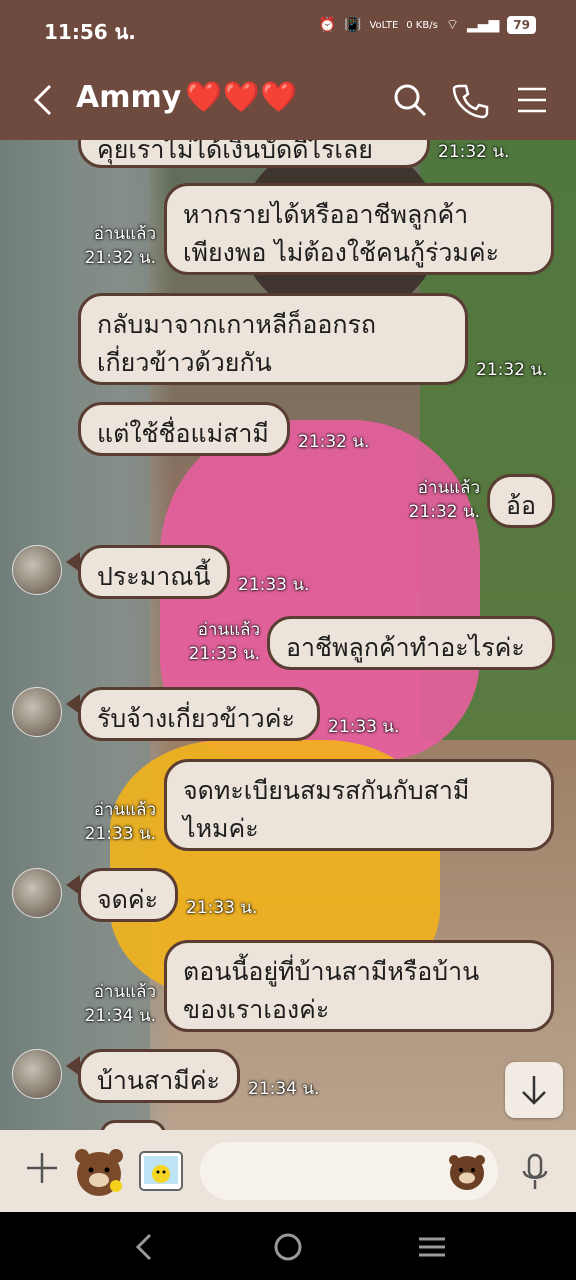 Image resolution: width=576 pixels, height=1280 pixels. I want to click on menu-icon, so click(532, 100).